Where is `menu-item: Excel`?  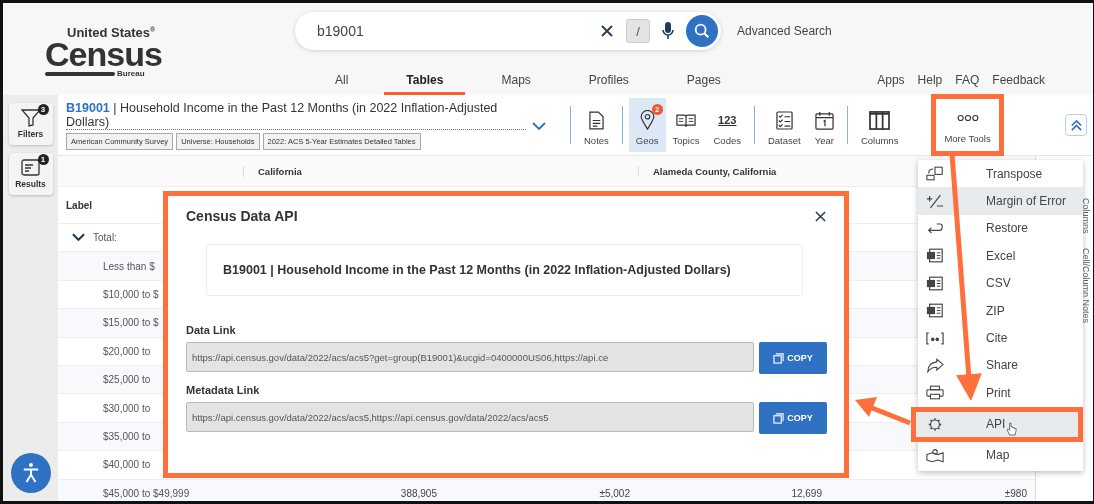 menu-item: Excel is located at coordinates (1000, 256).